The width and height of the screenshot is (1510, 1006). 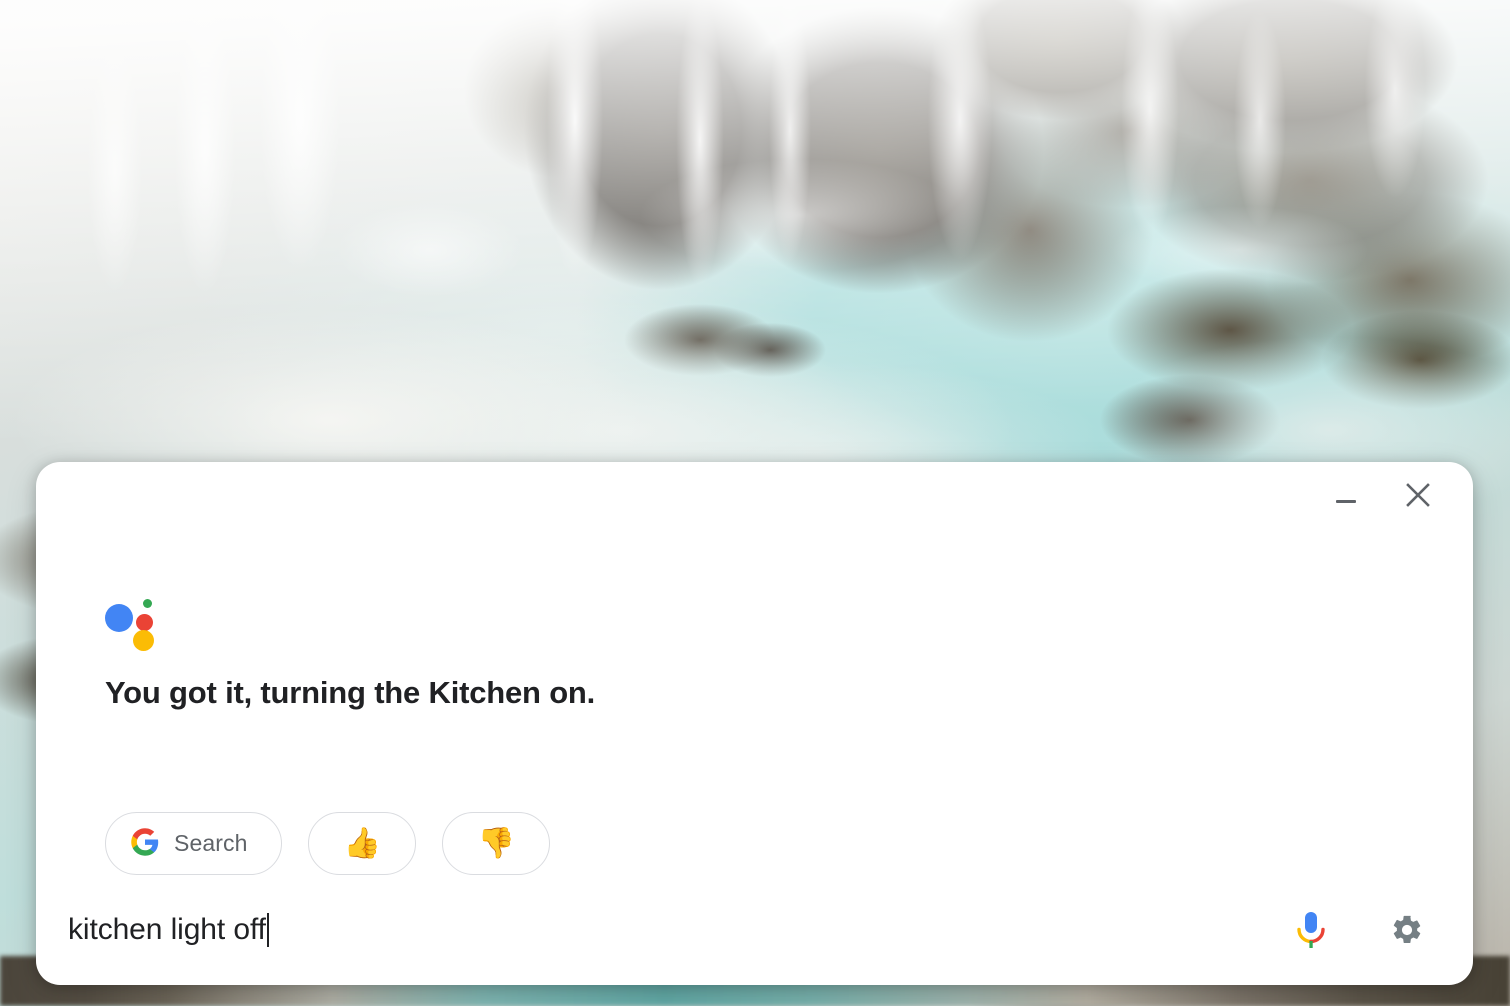 What do you see at coordinates (1346, 495) in the screenshot?
I see `minimize-button` at bounding box center [1346, 495].